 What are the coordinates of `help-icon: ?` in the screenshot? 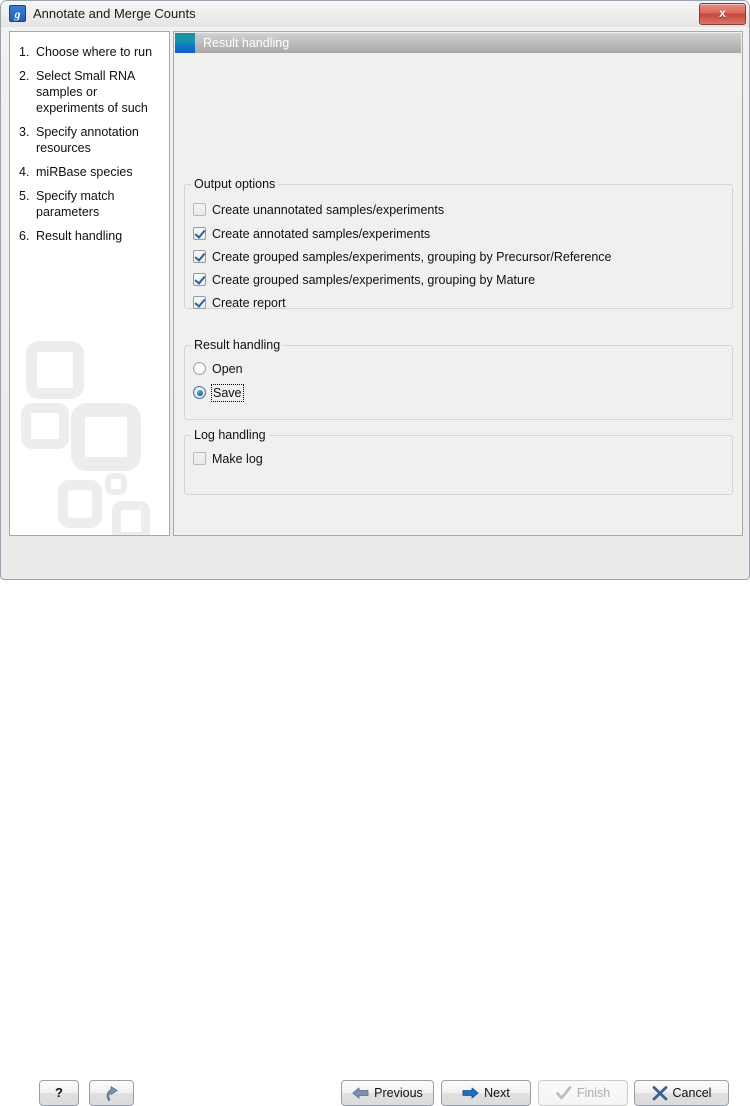 It's located at (59, 1092).